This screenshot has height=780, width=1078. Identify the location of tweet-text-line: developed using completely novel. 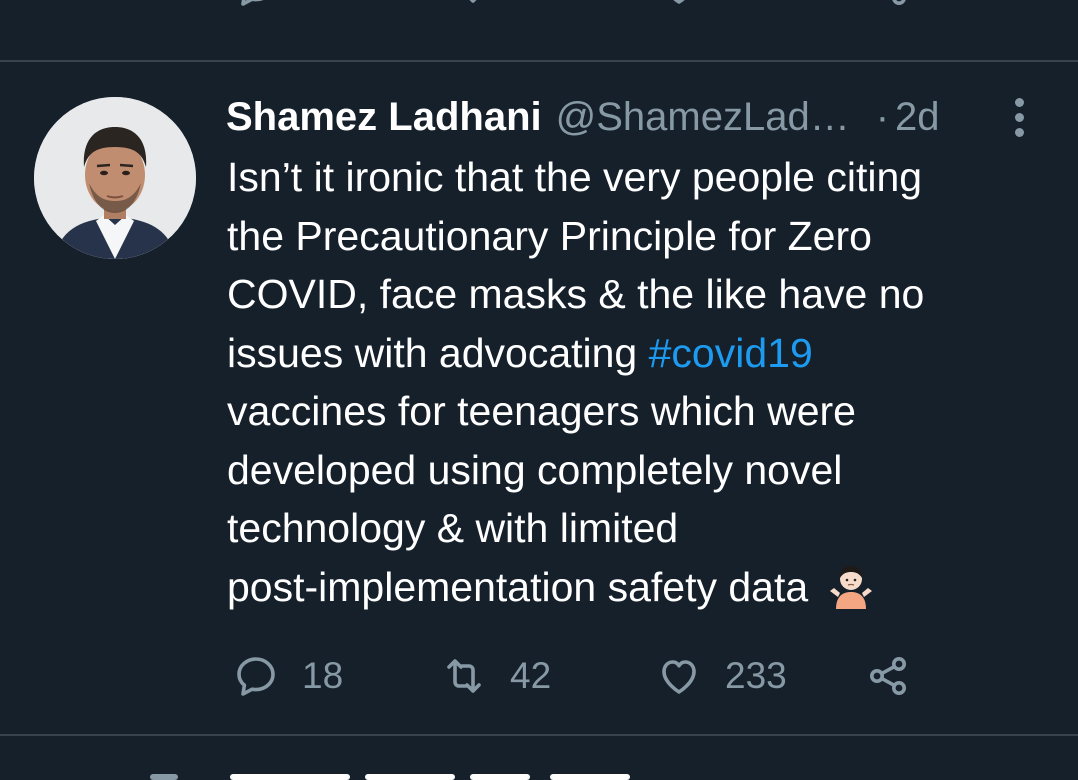
(535, 469).